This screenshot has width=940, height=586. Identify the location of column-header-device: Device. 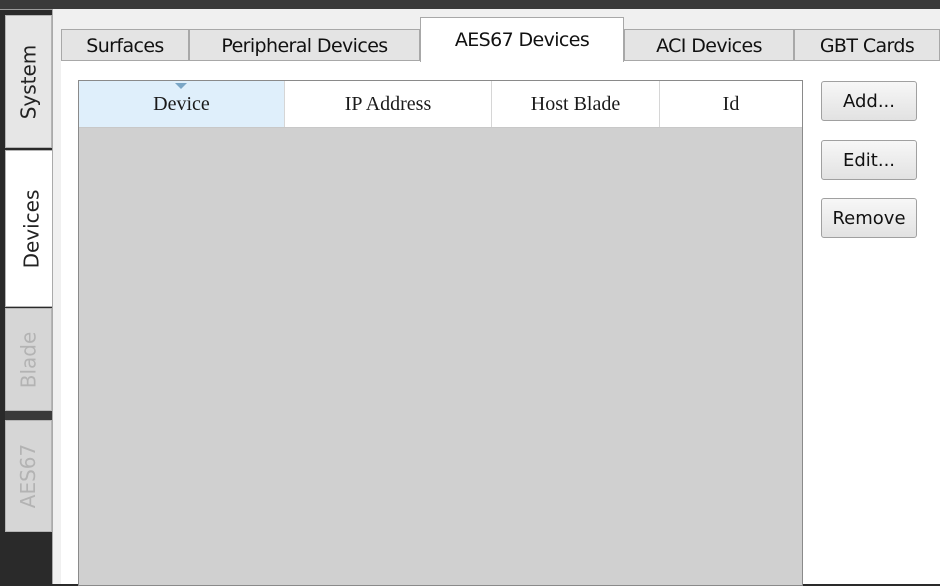
(182, 104).